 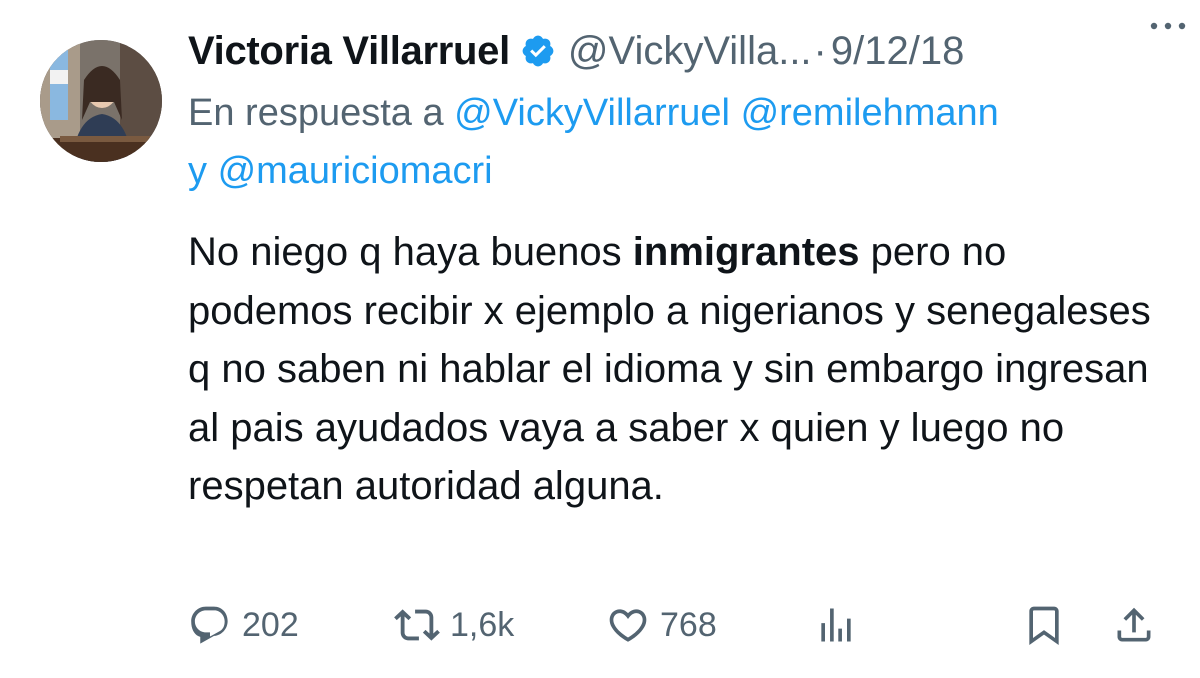 I want to click on views-icon, so click(x=836, y=625).